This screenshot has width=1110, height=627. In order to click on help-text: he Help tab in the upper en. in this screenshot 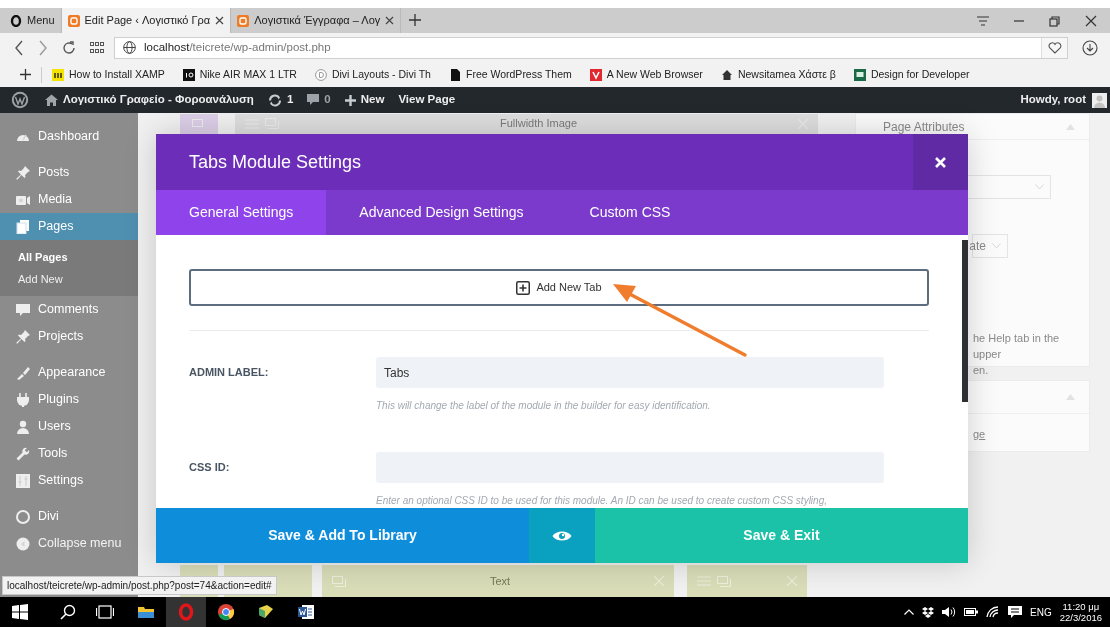, I will do `click(1017, 354)`.